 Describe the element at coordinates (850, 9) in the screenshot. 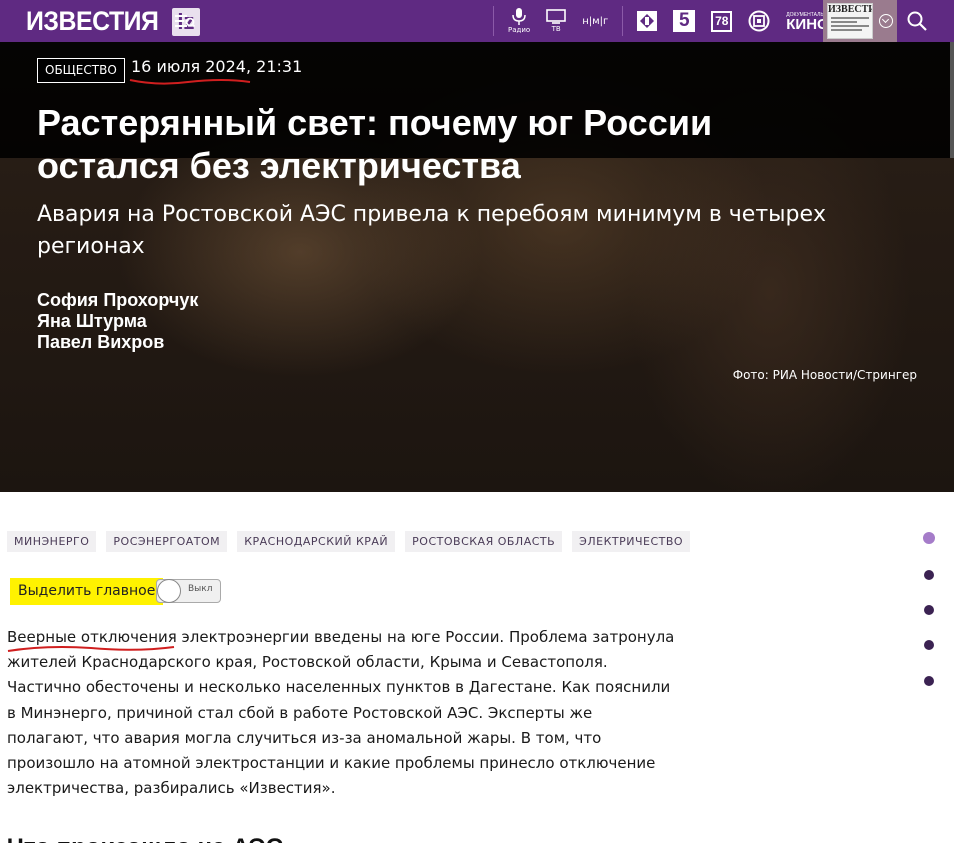

I see `newspaper-masthead: ИЗВЕСТИЯ` at that location.